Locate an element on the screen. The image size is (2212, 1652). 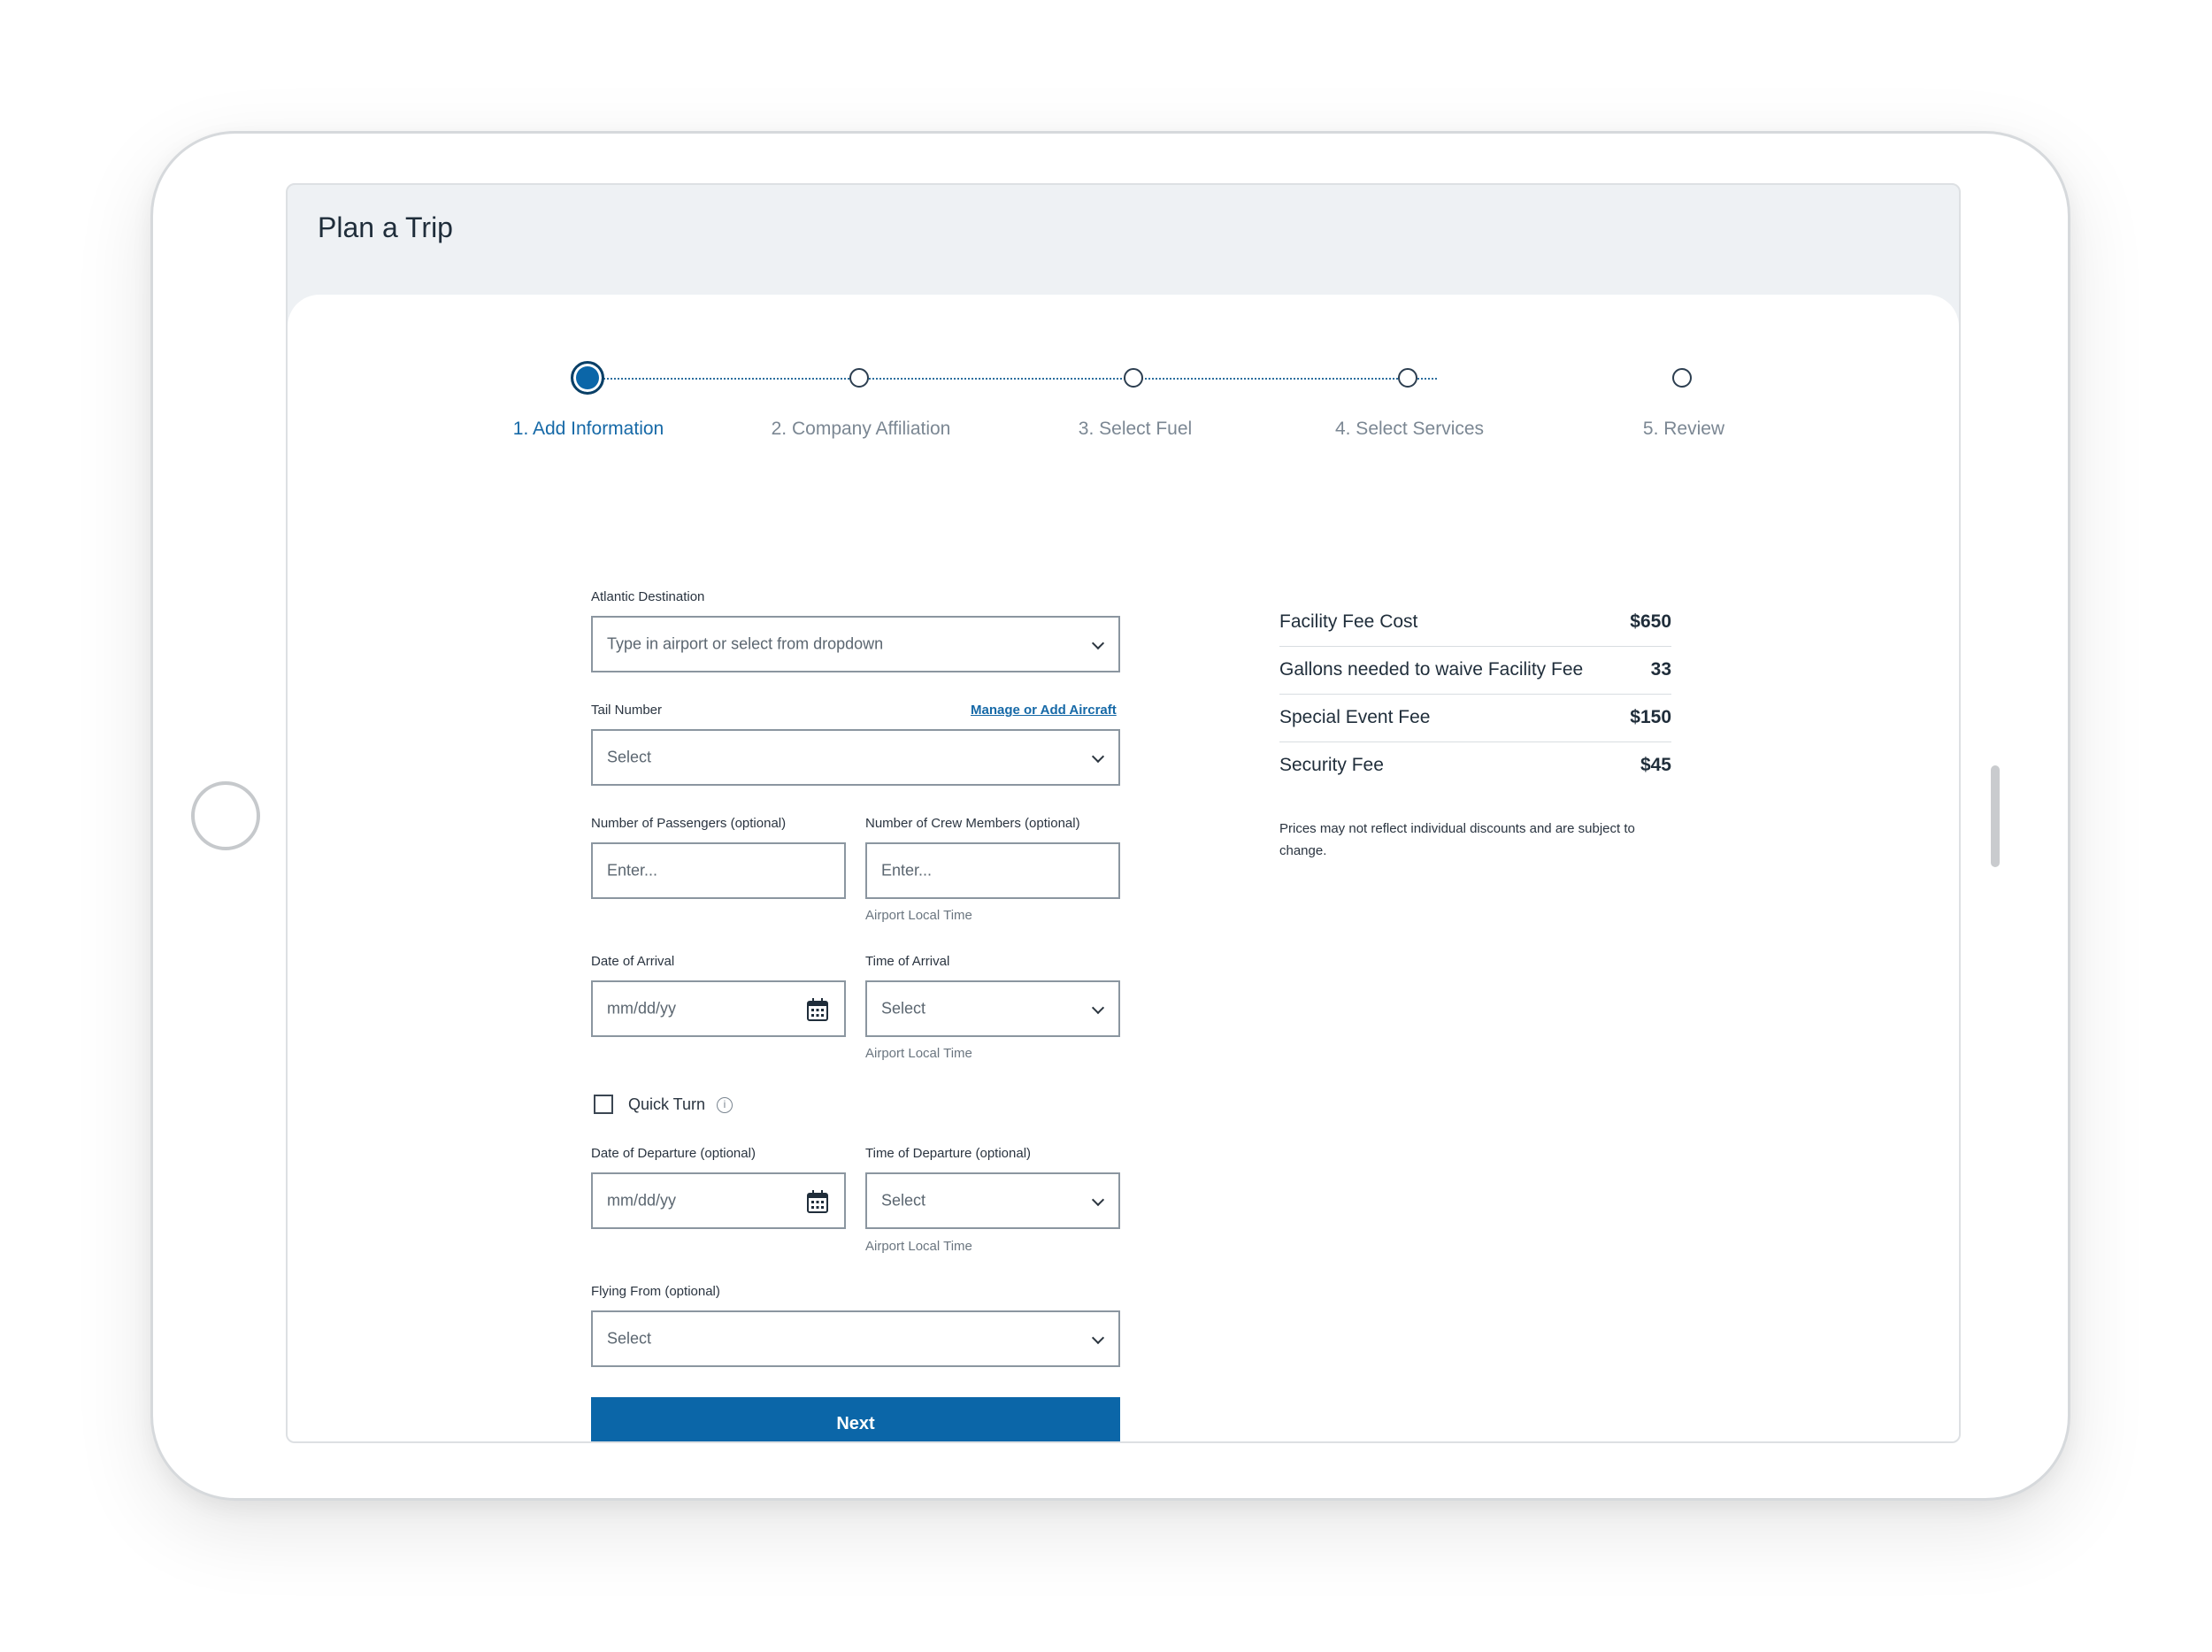
step-label-add-information: 1. Add Information is located at coordinates (588, 429).